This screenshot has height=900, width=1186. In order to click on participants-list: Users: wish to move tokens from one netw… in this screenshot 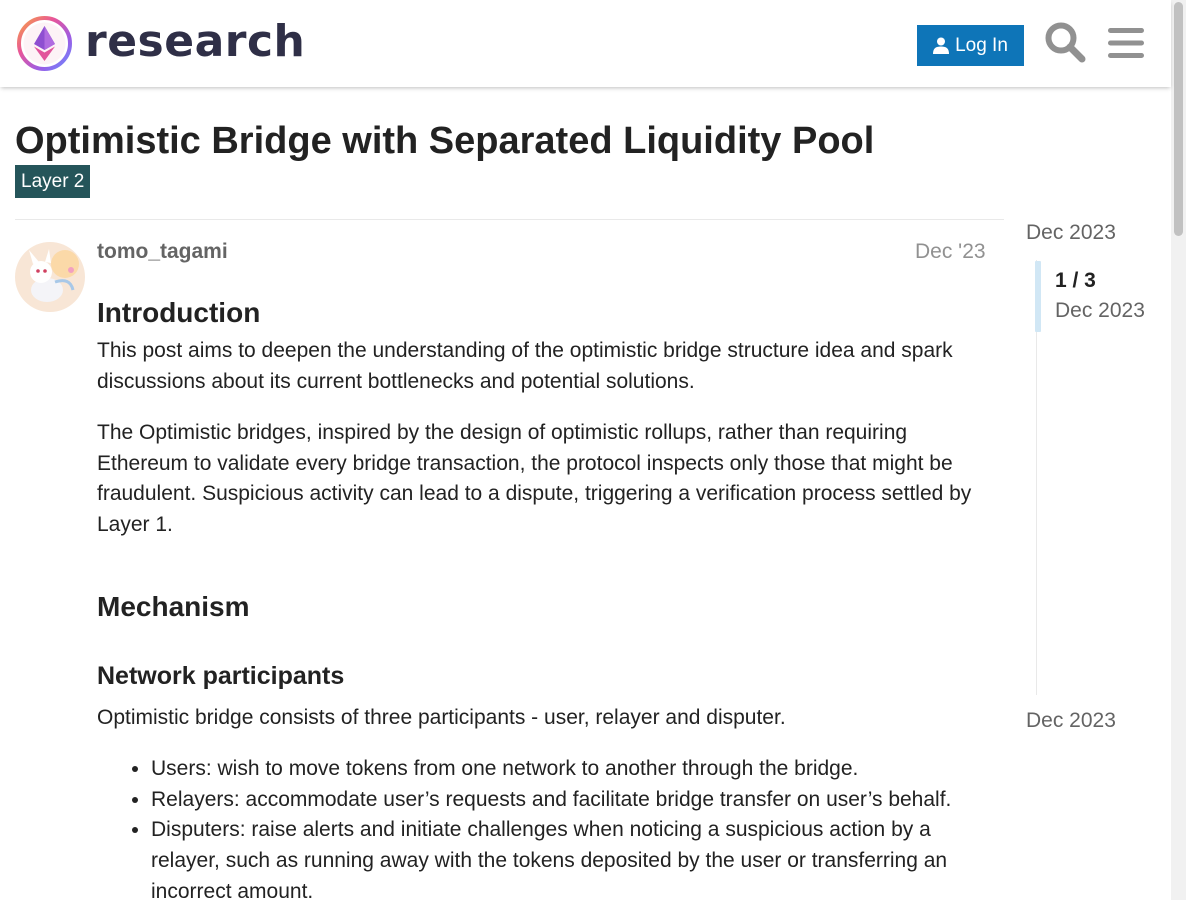, I will do `click(571, 827)`.